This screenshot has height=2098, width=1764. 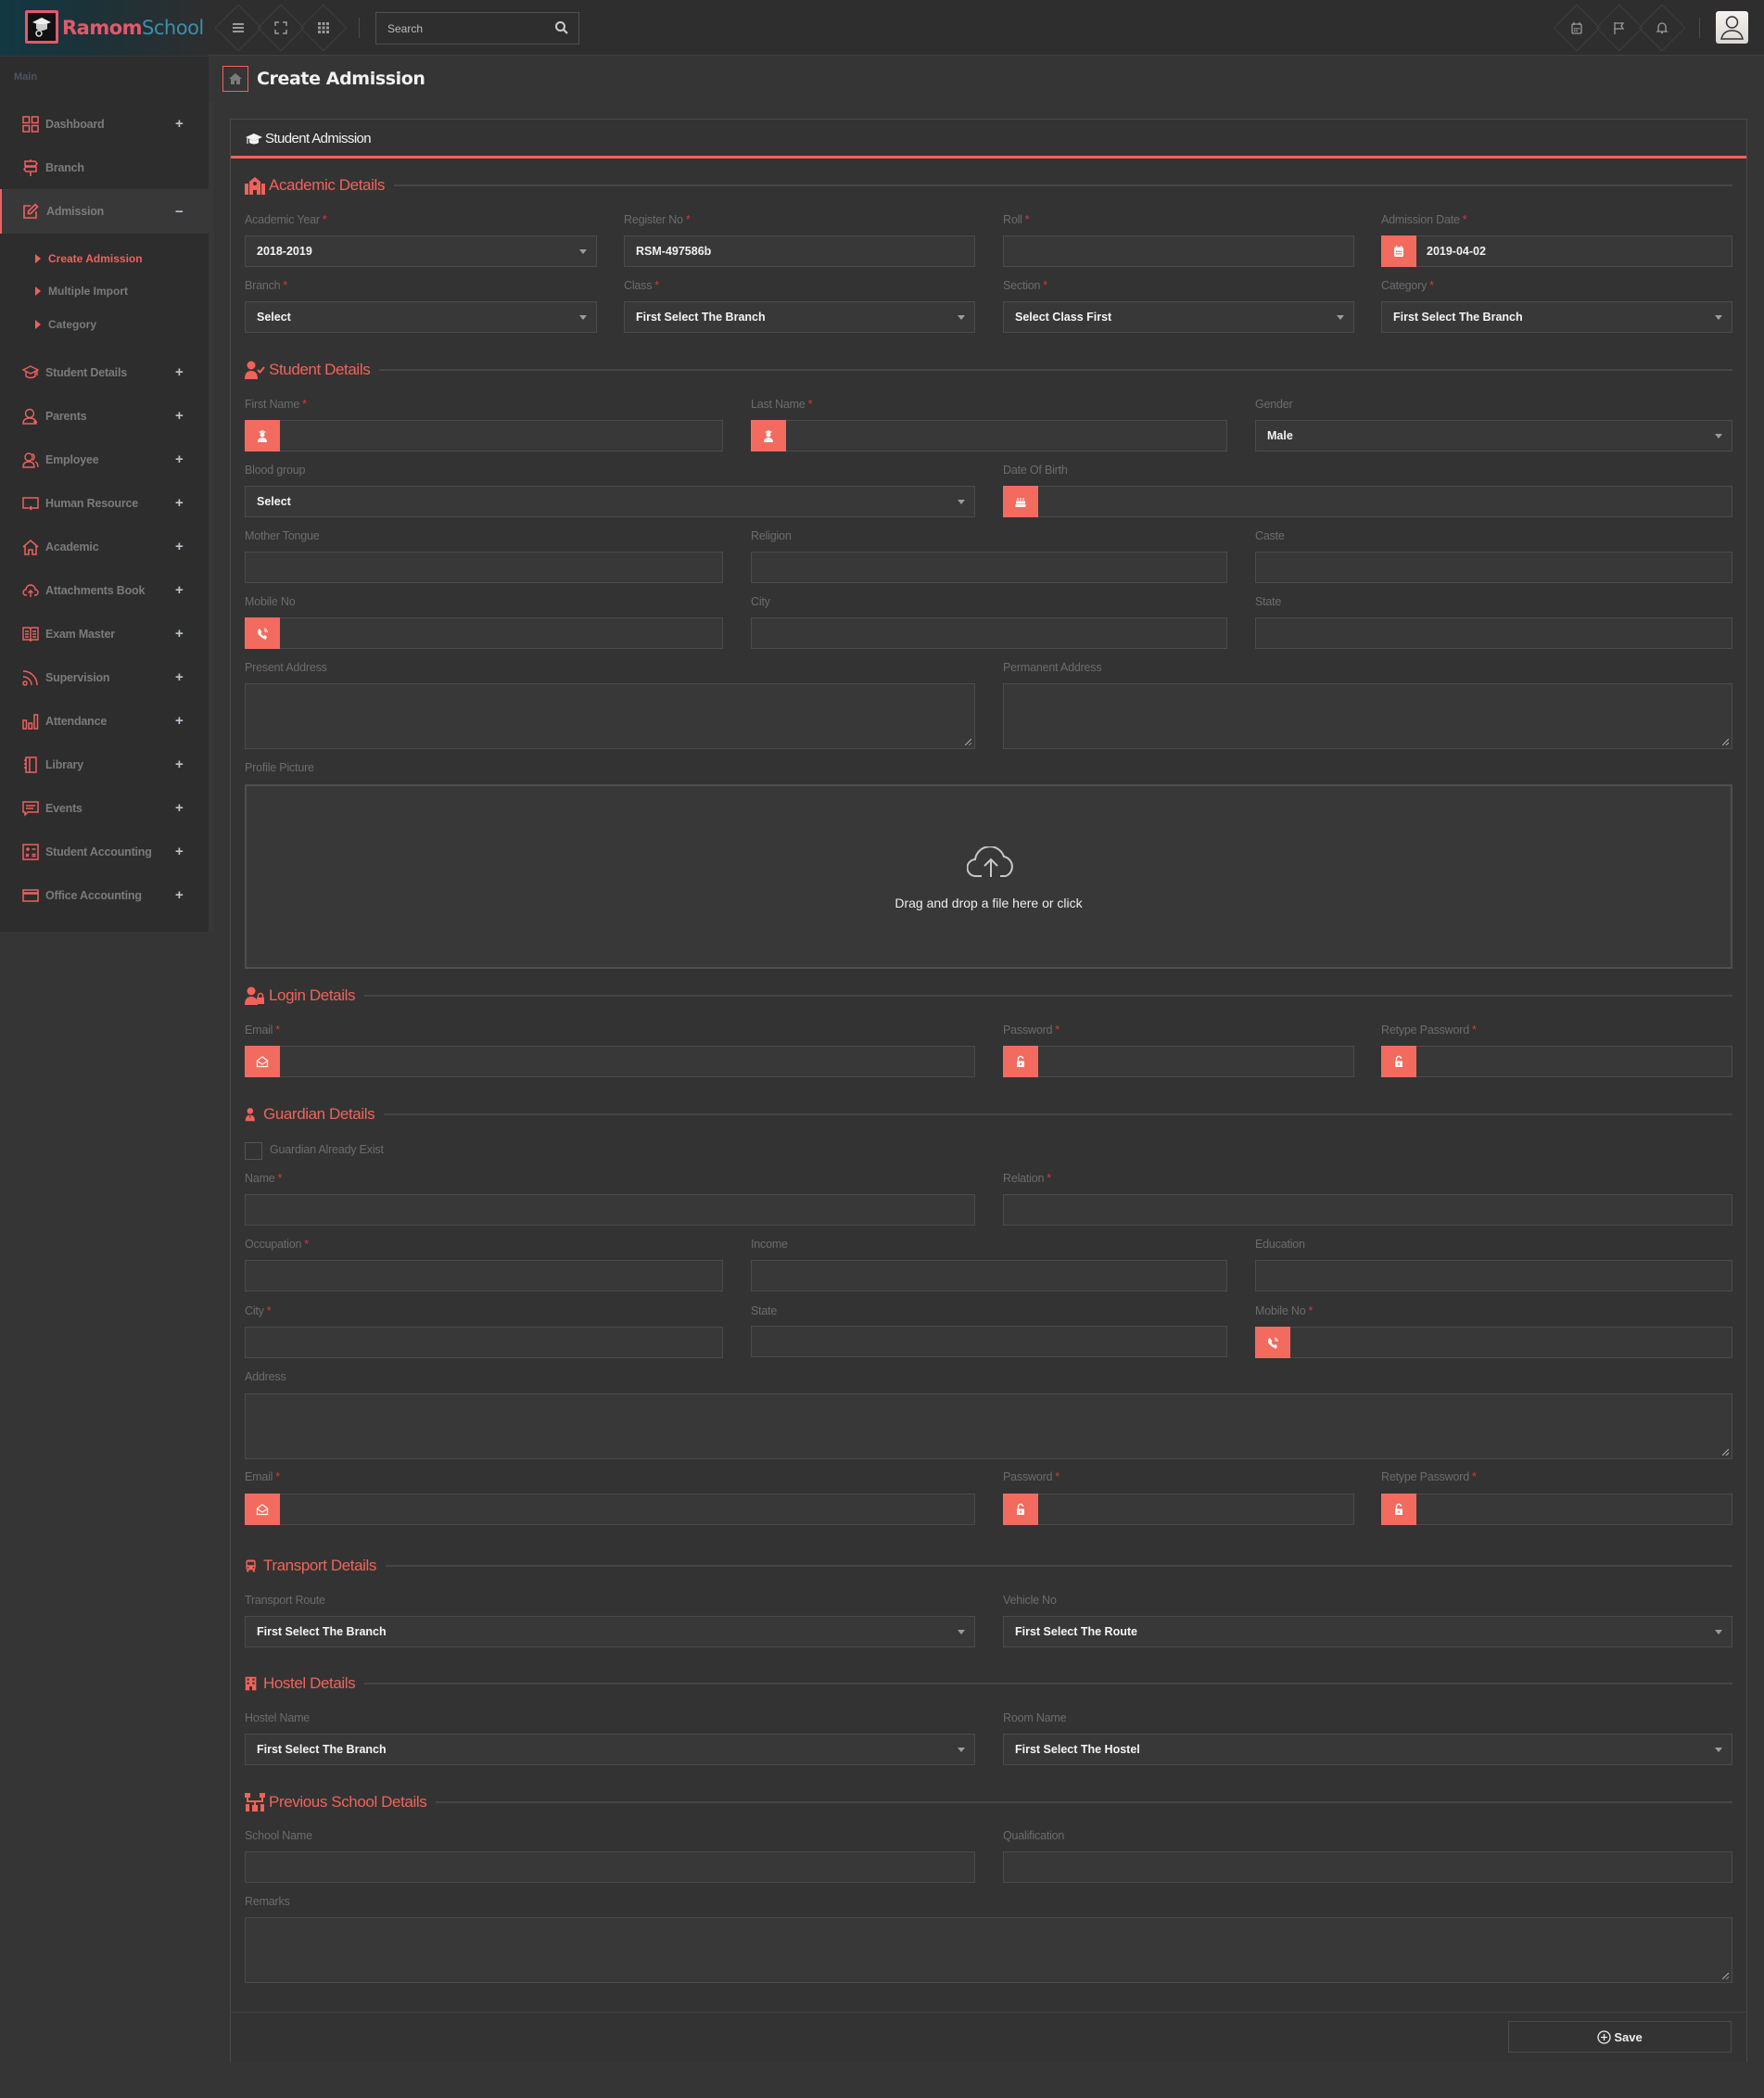 I want to click on sidebar-item-dashboard: Dashboard +, so click(x=104, y=124).